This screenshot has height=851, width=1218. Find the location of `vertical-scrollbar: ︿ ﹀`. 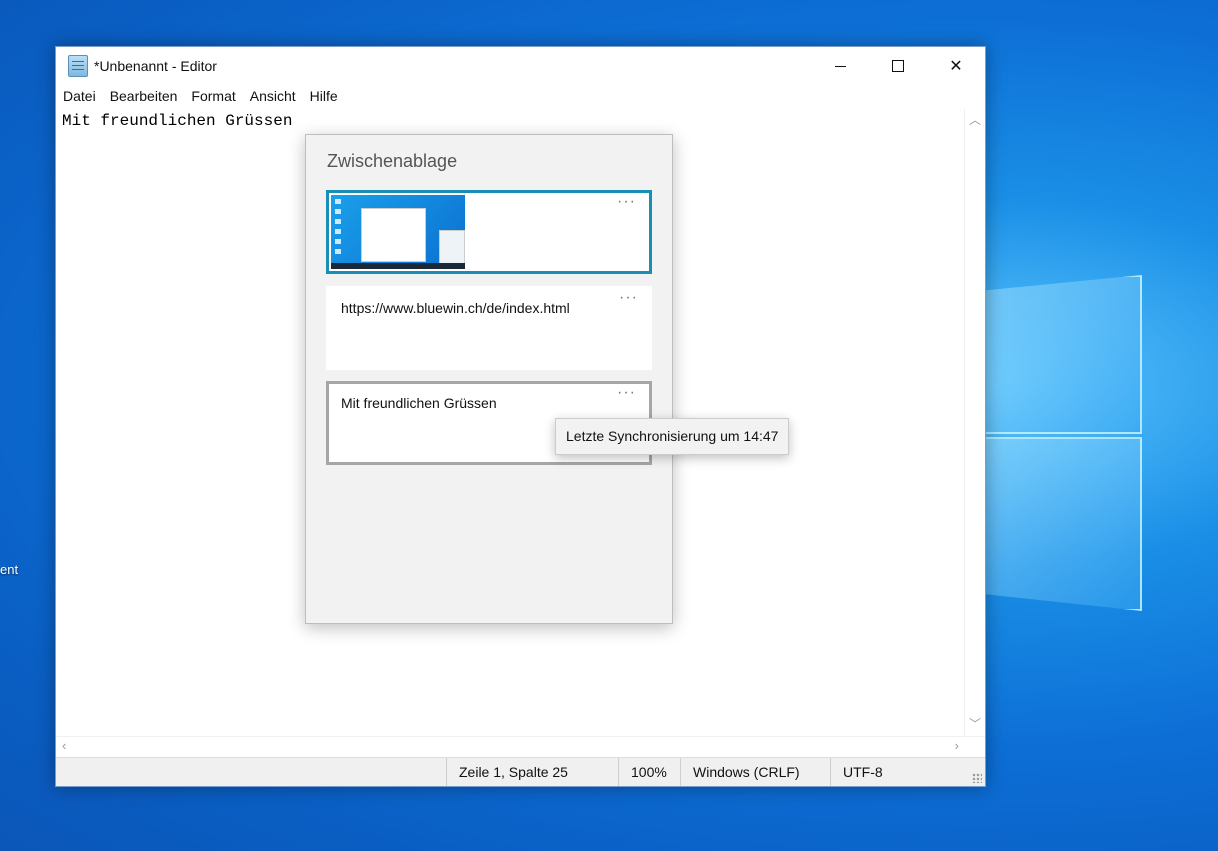

vertical-scrollbar: ︿ ﹀ is located at coordinates (974, 422).